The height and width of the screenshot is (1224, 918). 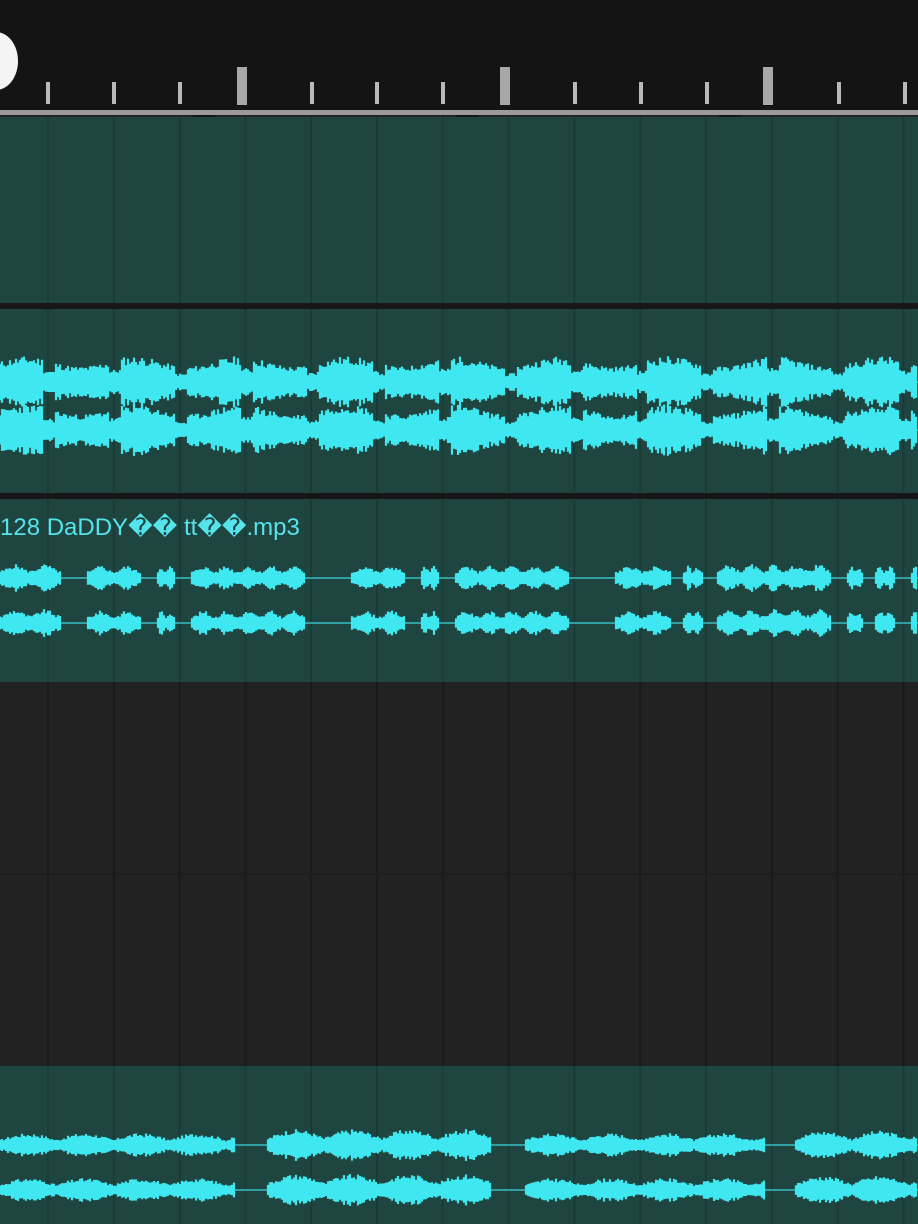 I want to click on playhead-handle-icon, so click(x=9, y=61).